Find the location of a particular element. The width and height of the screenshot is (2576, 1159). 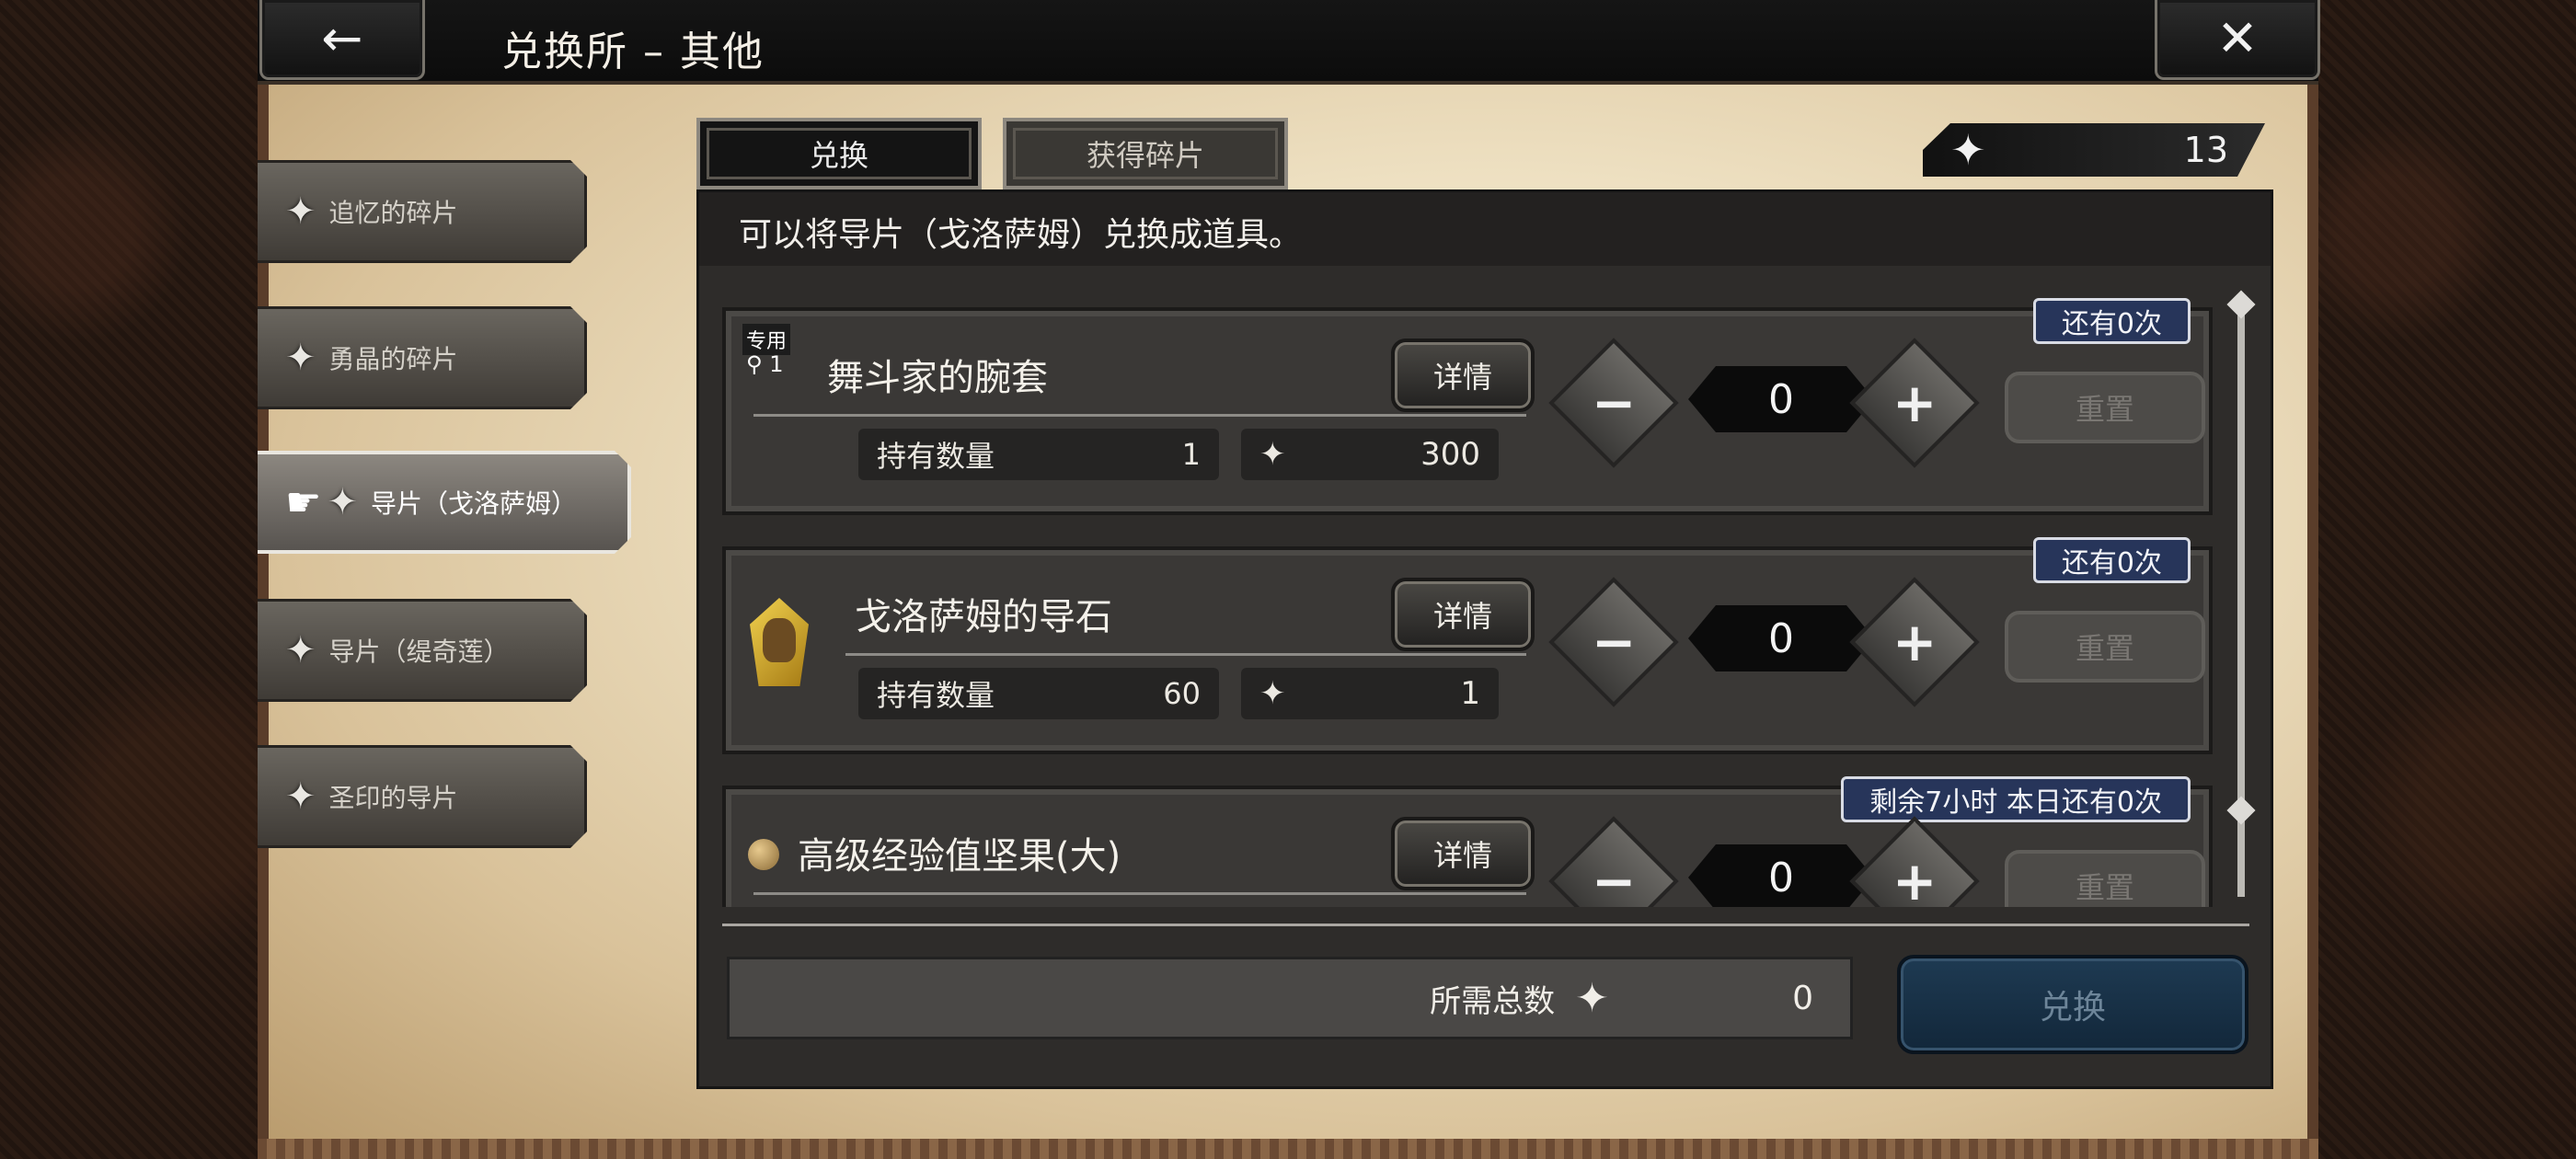

list-item: 剩余7小时 本日还有0次 高级经验值坚果(大) 详情 − 0 + 重置 is located at coordinates (1467, 841).